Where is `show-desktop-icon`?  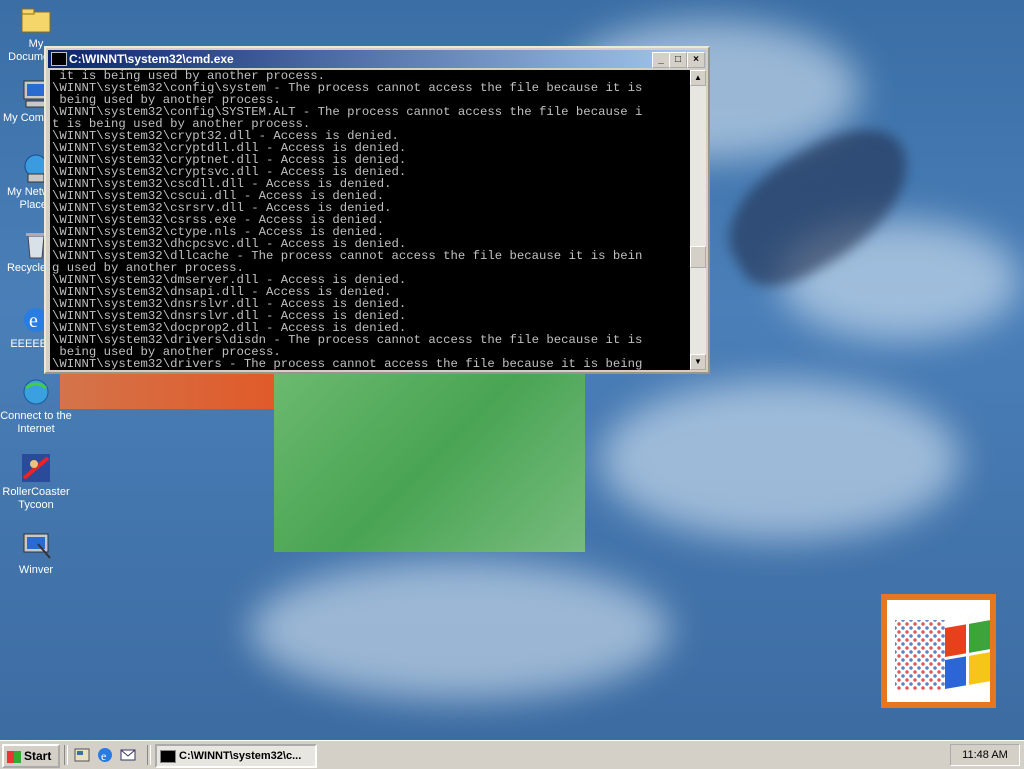 show-desktop-icon is located at coordinates (82, 755).